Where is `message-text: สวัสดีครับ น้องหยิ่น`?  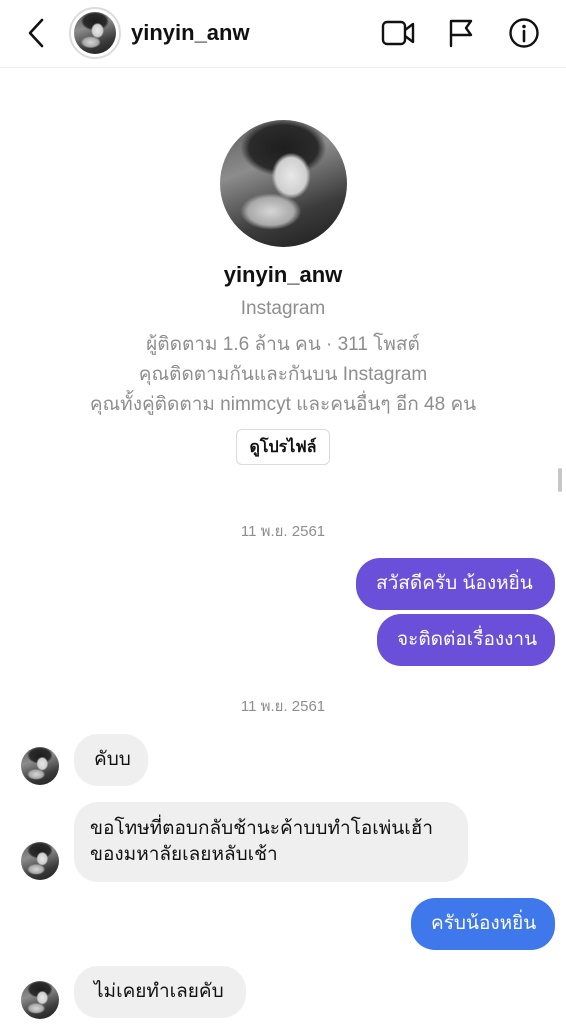 message-text: สวัสดีครับ น้องหยิ่น is located at coordinates (454, 583).